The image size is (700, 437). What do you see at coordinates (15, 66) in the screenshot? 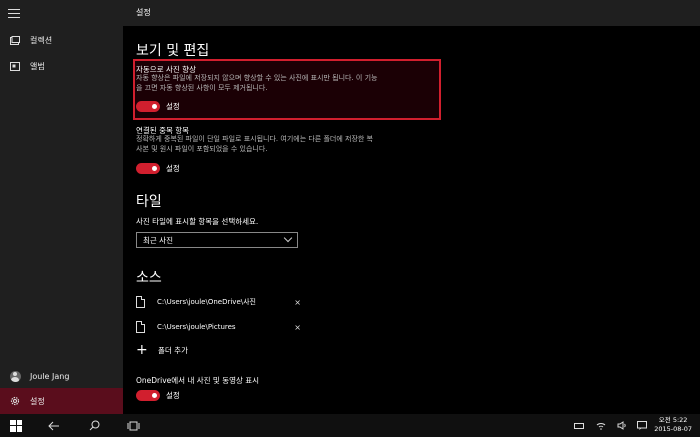
I see `album-icon` at bounding box center [15, 66].